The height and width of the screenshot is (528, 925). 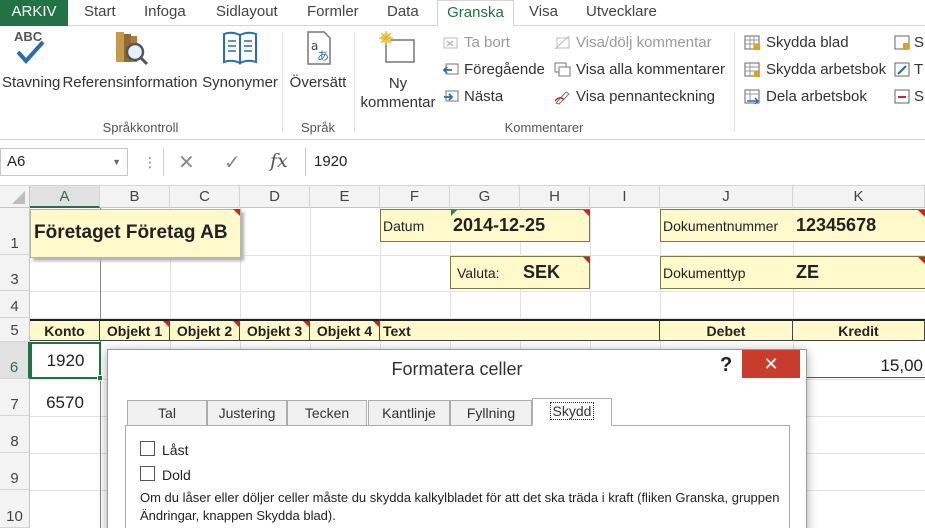 I want to click on research-button: Referensinformation, so click(x=130, y=59).